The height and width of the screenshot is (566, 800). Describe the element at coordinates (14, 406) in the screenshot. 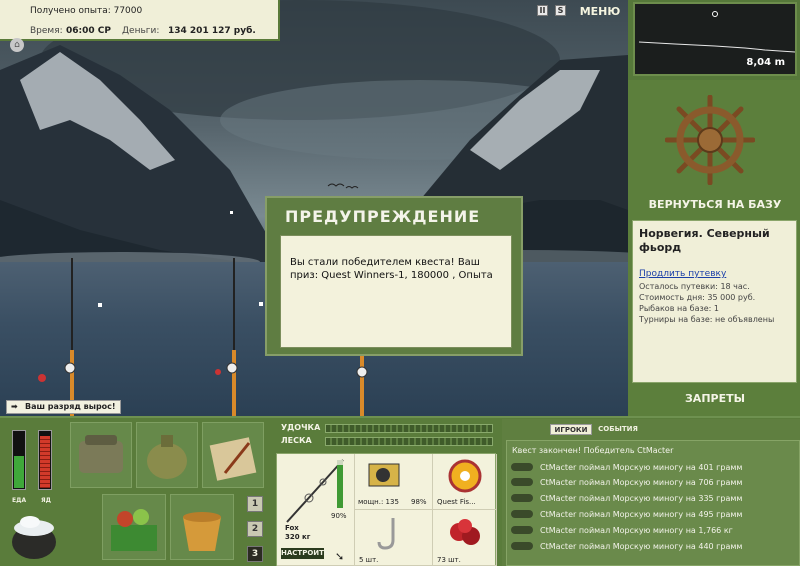

I see `arrow-right-icon: ➡` at that location.